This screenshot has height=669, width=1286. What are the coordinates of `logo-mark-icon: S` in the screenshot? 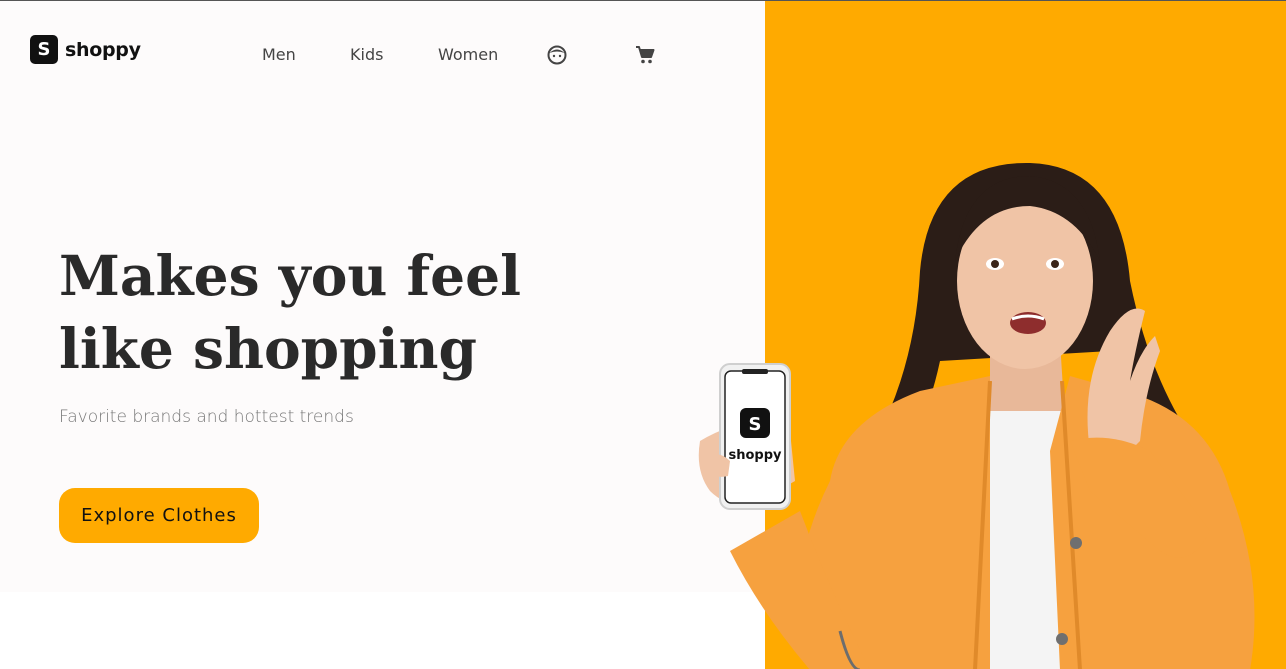 It's located at (44, 49).